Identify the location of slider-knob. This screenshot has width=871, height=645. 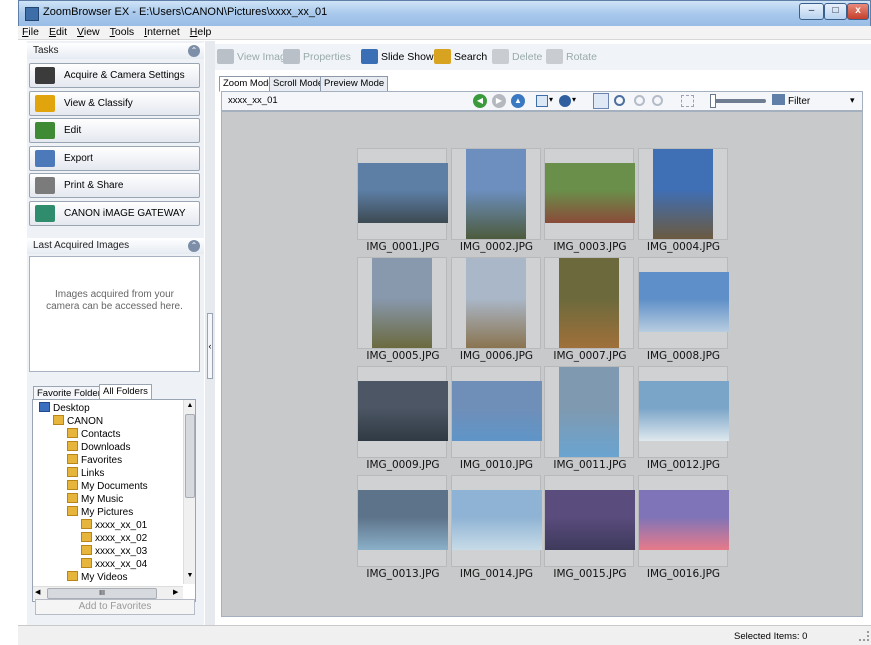
(713, 101).